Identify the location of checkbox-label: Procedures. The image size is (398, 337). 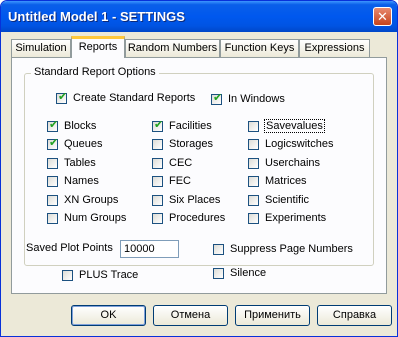
(197, 218).